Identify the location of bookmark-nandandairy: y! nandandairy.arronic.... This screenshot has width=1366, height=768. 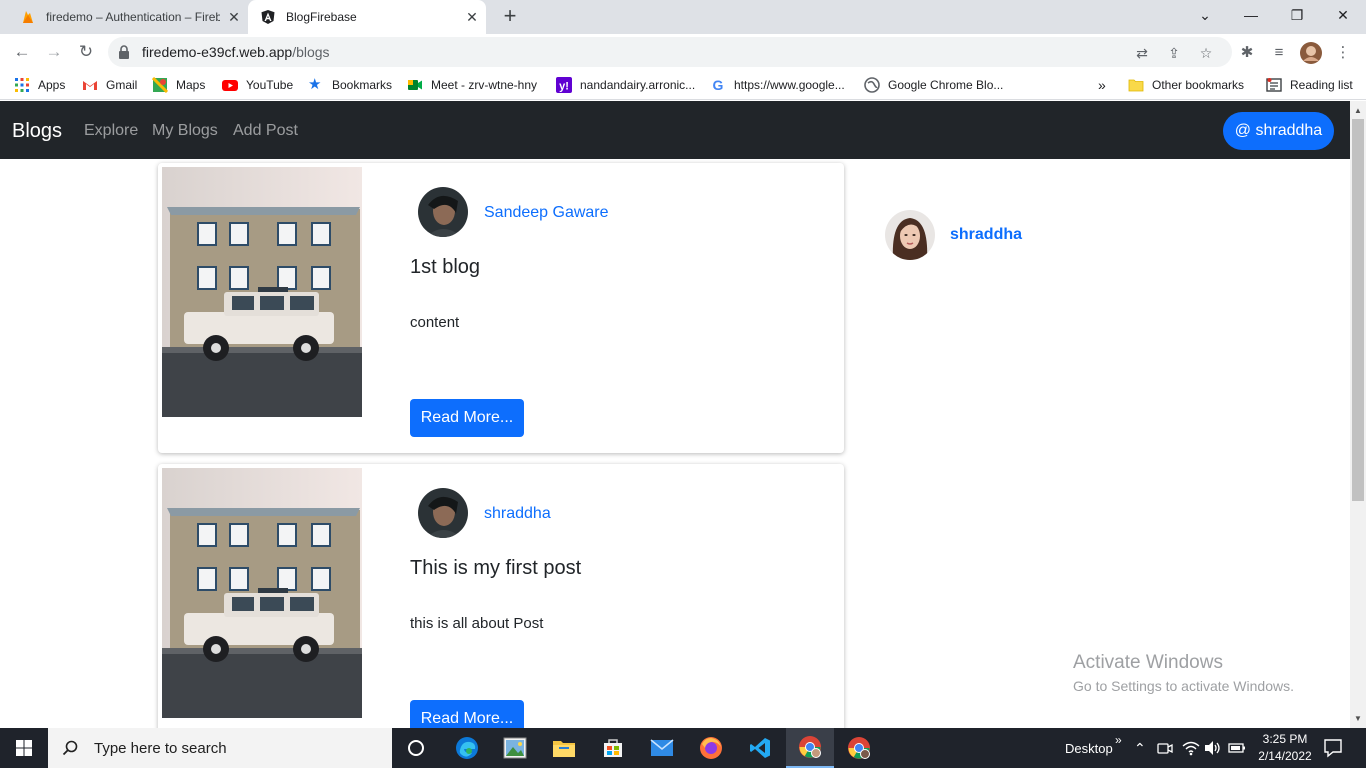
(625, 85).